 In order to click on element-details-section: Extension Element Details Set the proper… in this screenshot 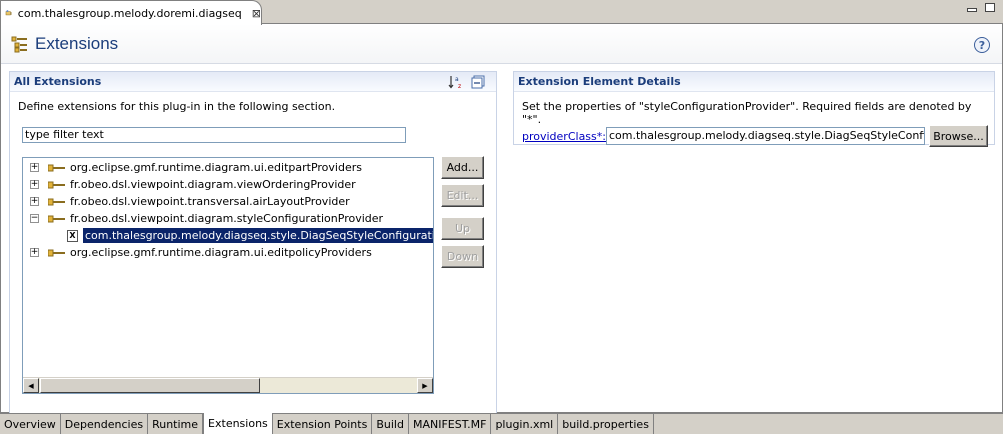, I will do `click(754, 109)`.